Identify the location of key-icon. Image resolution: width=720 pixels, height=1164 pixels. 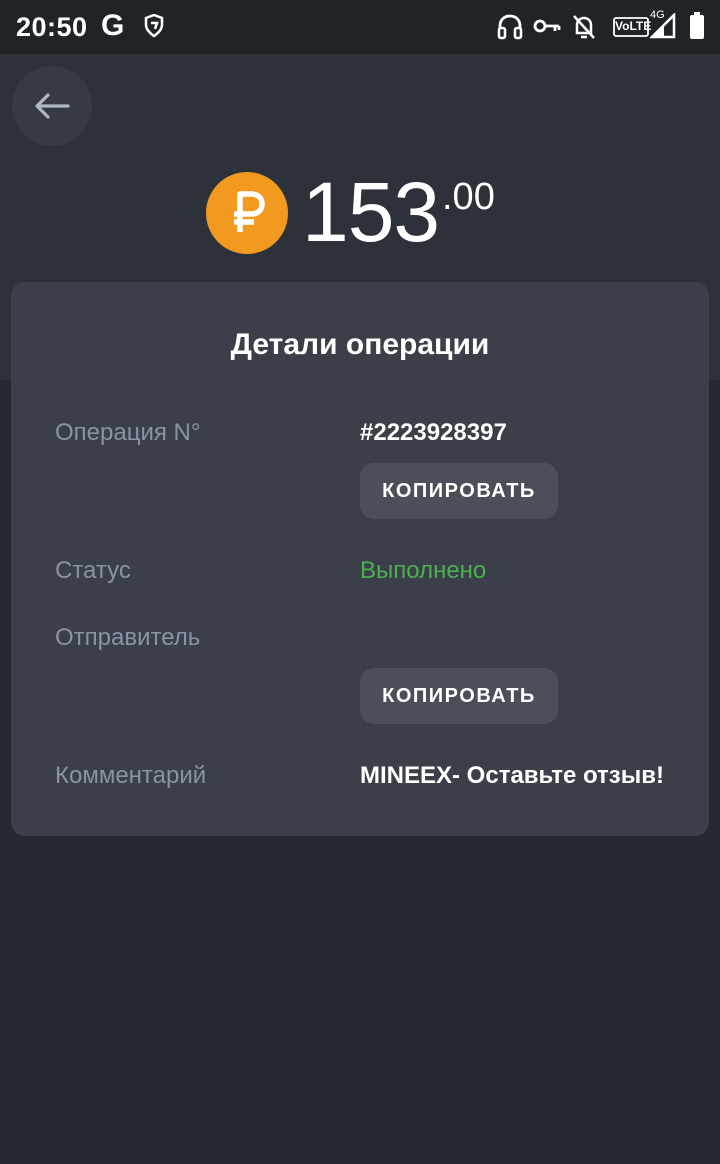
(547, 28).